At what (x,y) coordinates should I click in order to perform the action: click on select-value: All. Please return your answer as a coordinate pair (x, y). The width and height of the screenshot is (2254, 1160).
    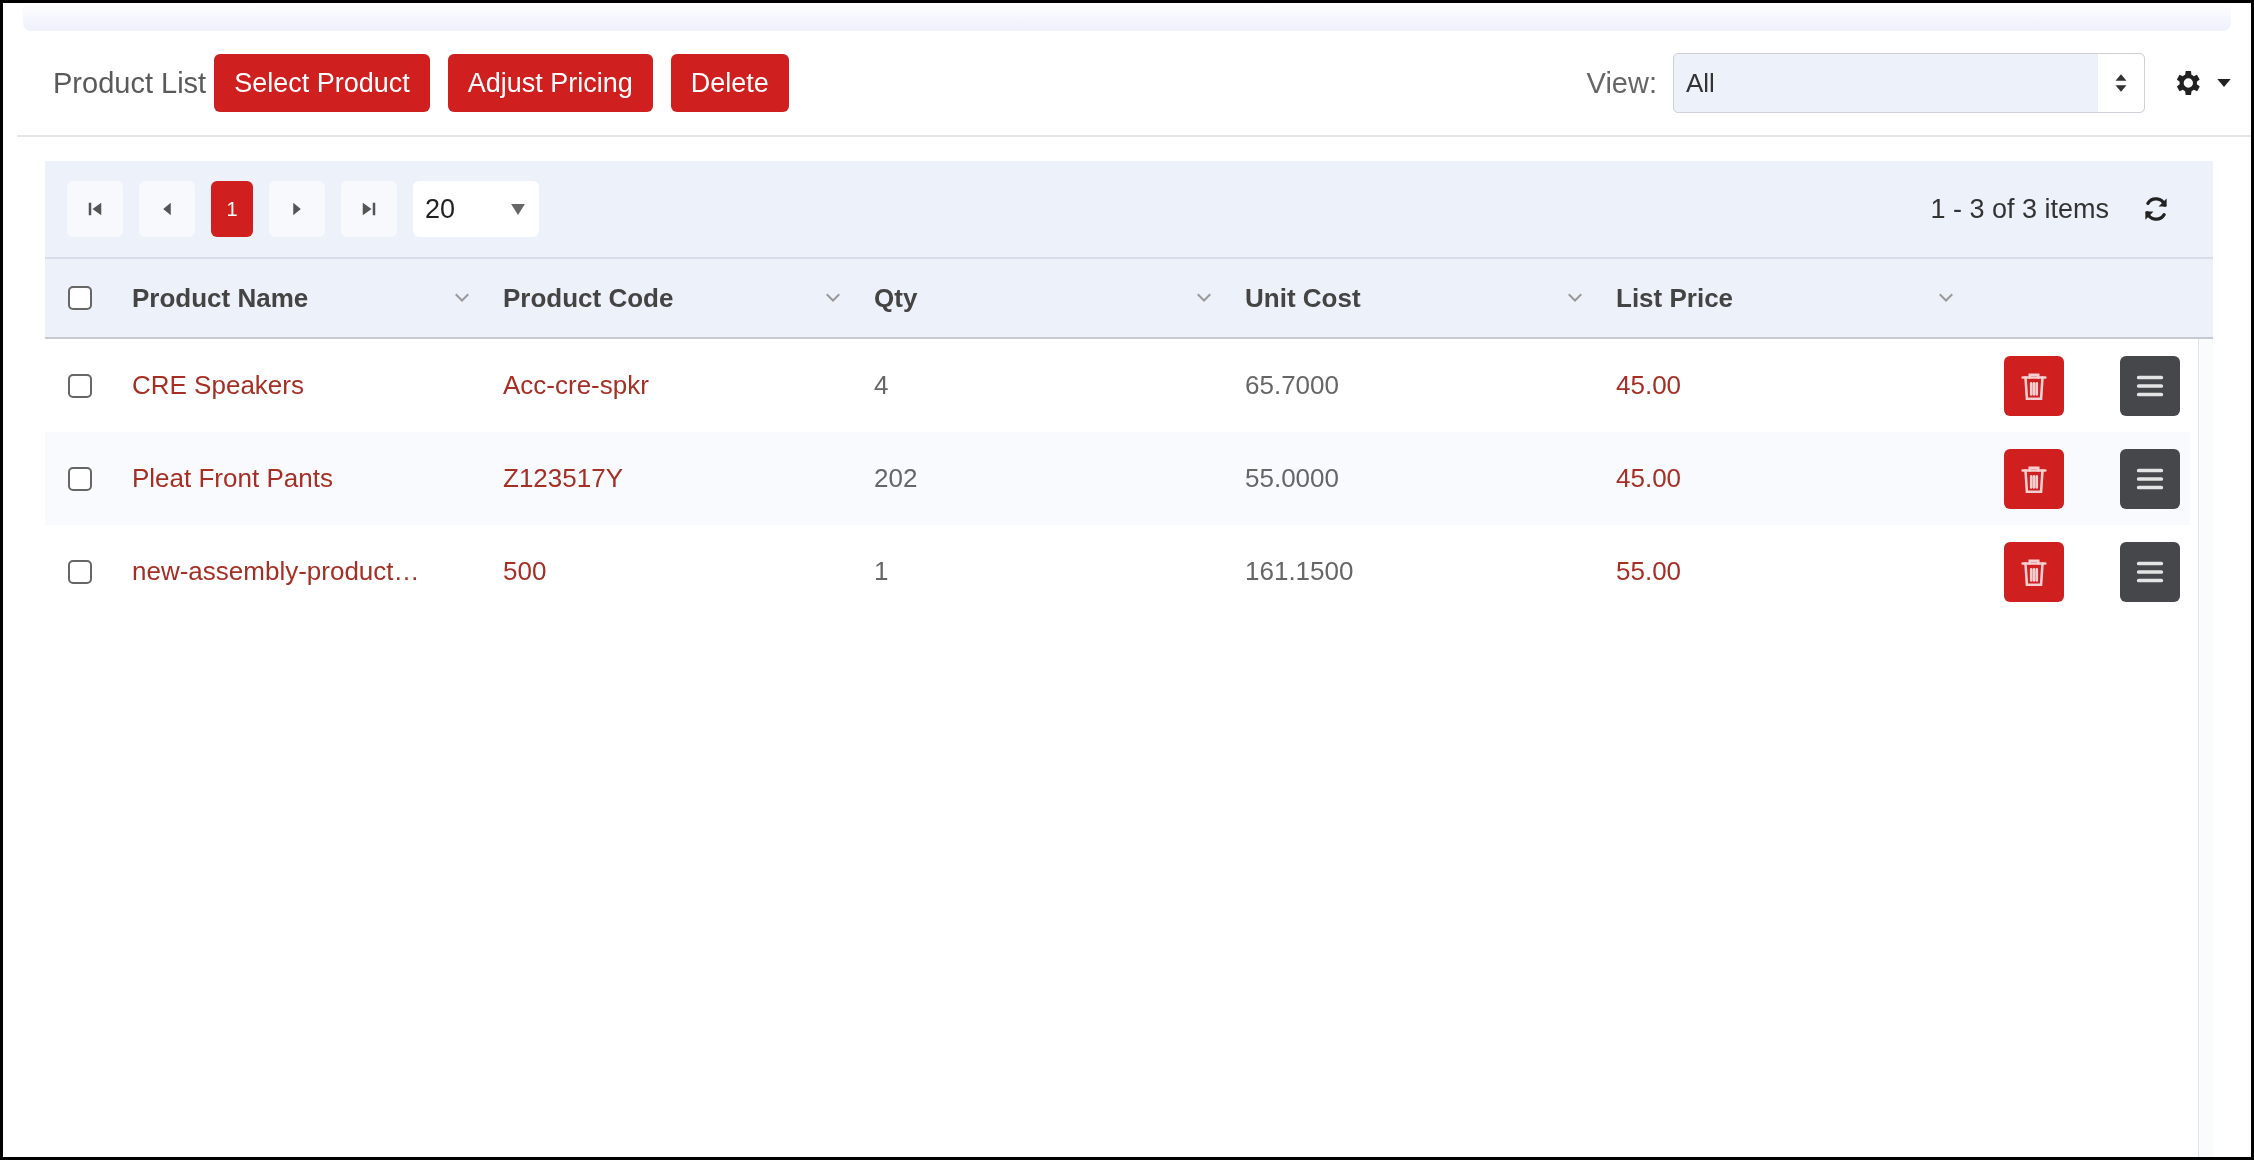
    Looking at the image, I should click on (1700, 83).